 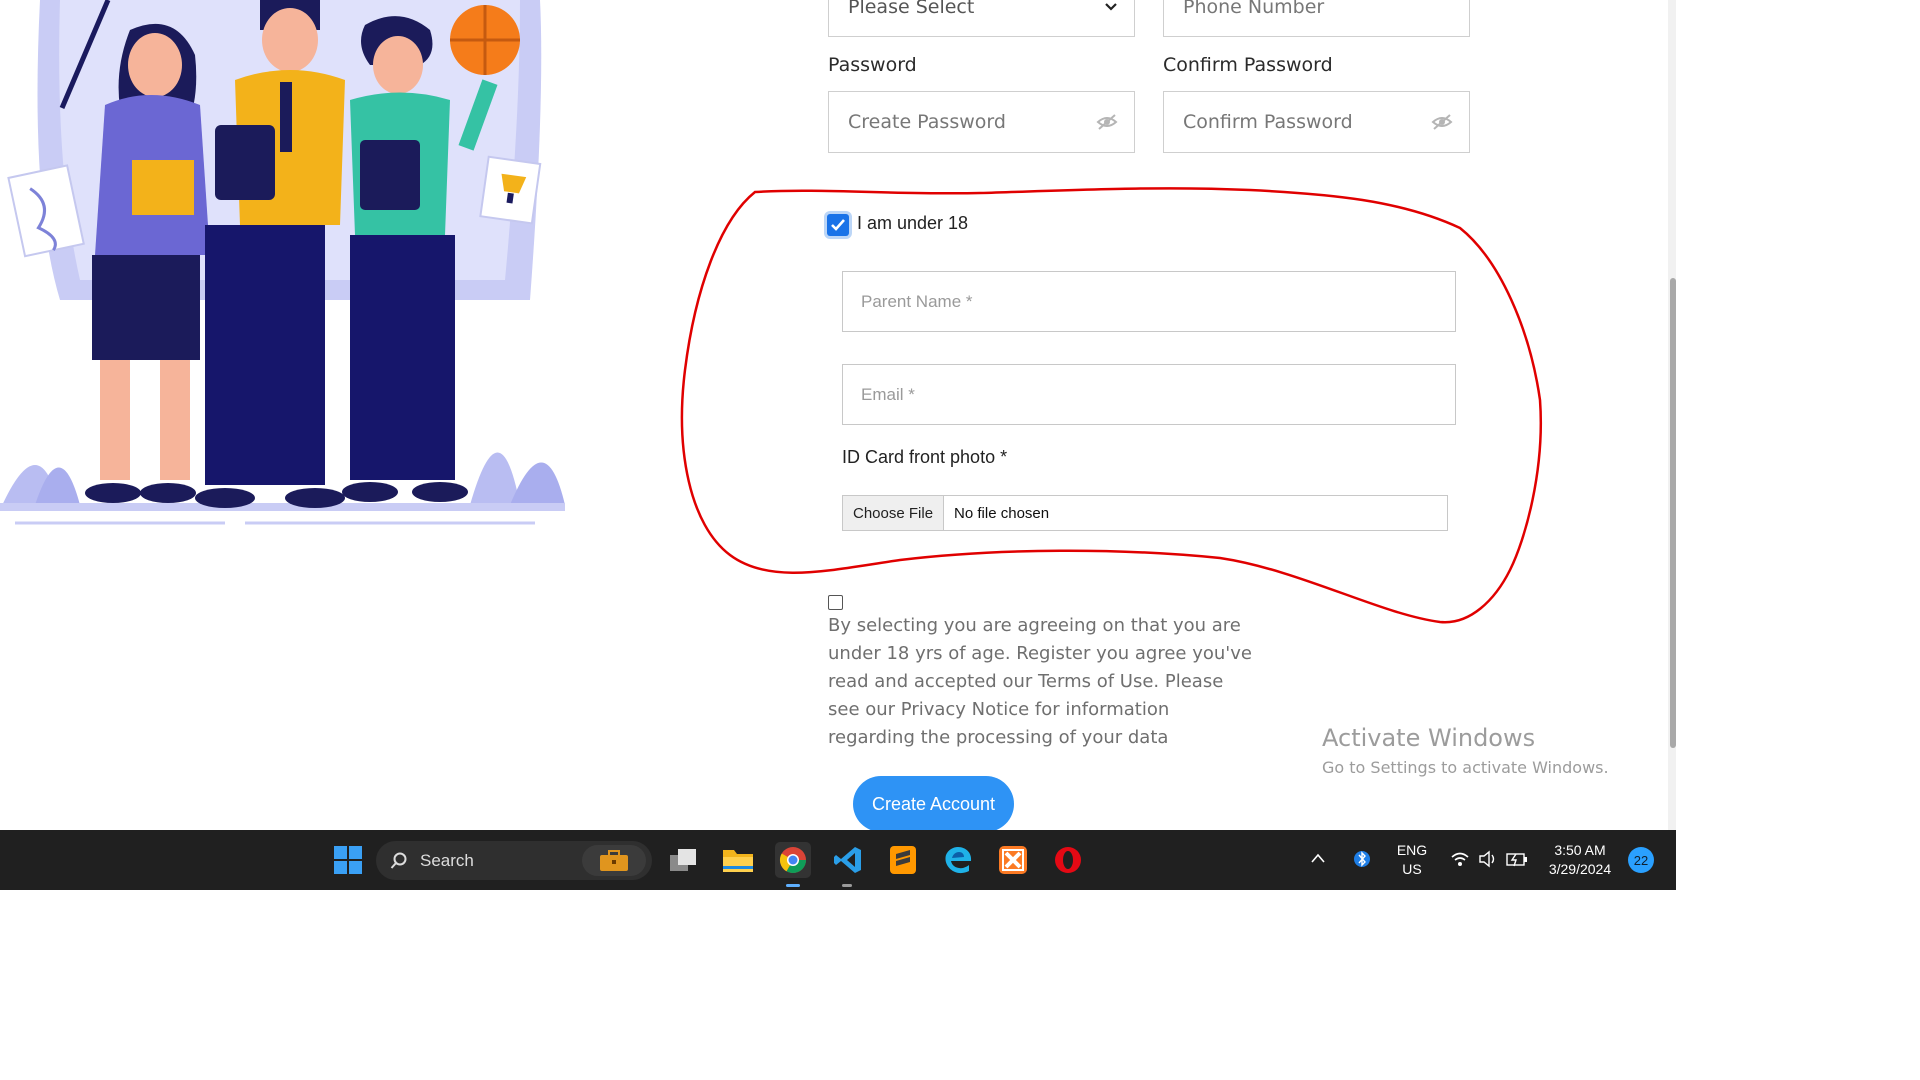 I want to click on watermark-subtitle: Go to Settings to activate Windows., so click(x=1465, y=767).